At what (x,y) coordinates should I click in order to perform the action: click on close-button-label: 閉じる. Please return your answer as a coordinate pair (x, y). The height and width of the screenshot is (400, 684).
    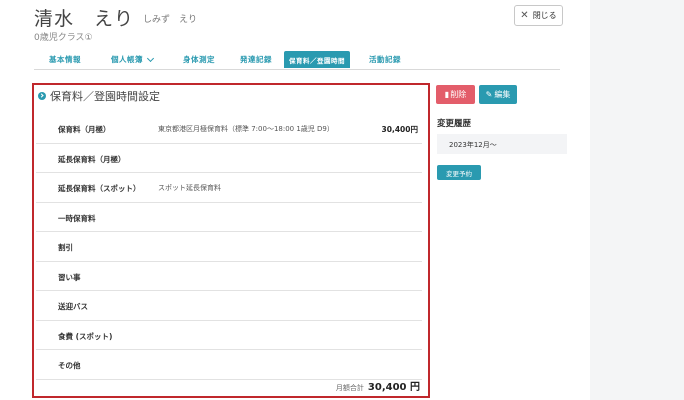
    Looking at the image, I should click on (544, 15).